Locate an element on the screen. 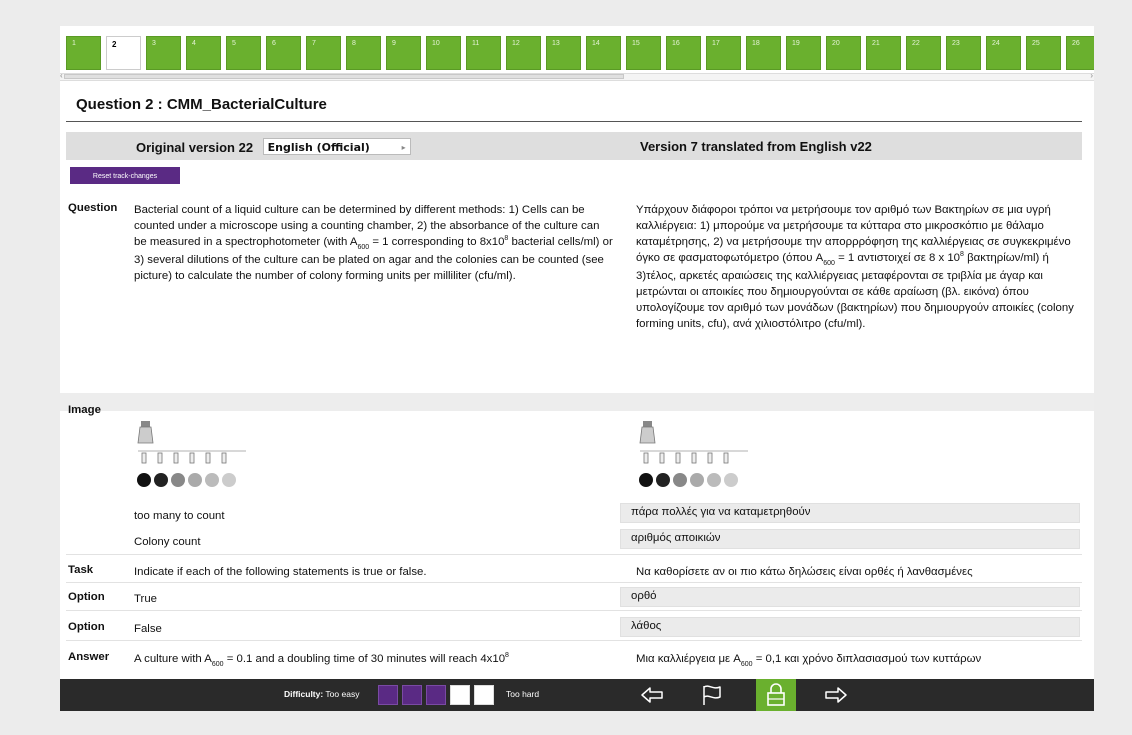 The height and width of the screenshot is (735, 1132). question-tab: 18 is located at coordinates (763, 53).